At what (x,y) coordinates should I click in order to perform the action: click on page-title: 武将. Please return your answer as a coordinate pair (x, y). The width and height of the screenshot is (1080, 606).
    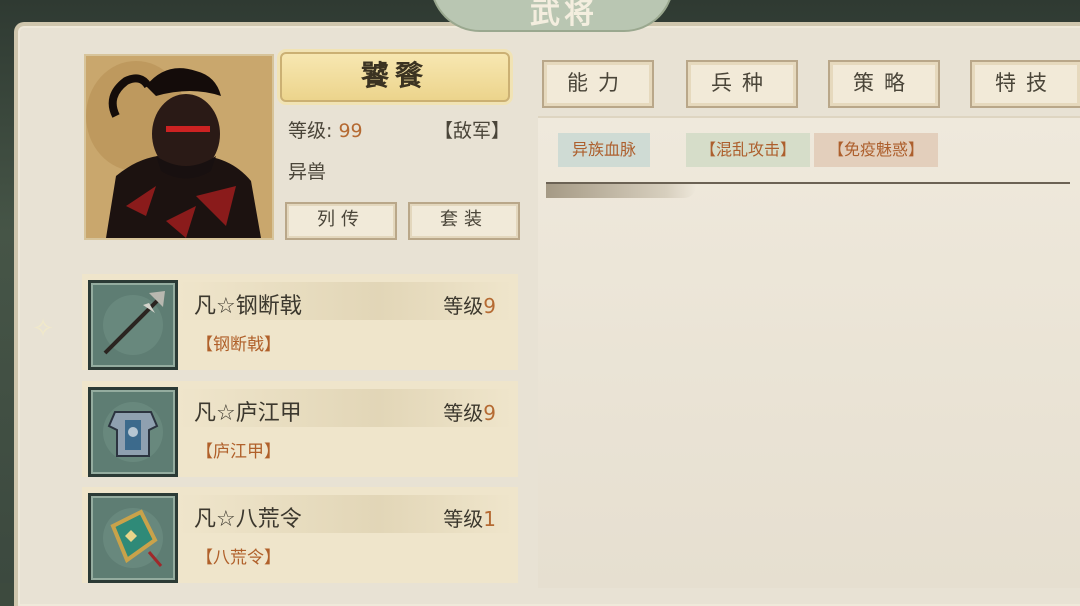
    Looking at the image, I should click on (564, 15).